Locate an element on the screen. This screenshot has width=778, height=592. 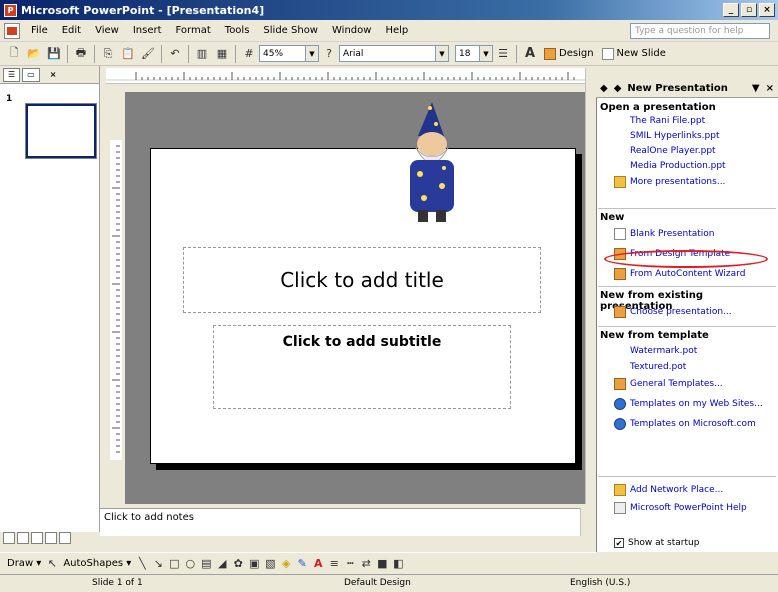
normal-view-icon is located at coordinates (9, 538).